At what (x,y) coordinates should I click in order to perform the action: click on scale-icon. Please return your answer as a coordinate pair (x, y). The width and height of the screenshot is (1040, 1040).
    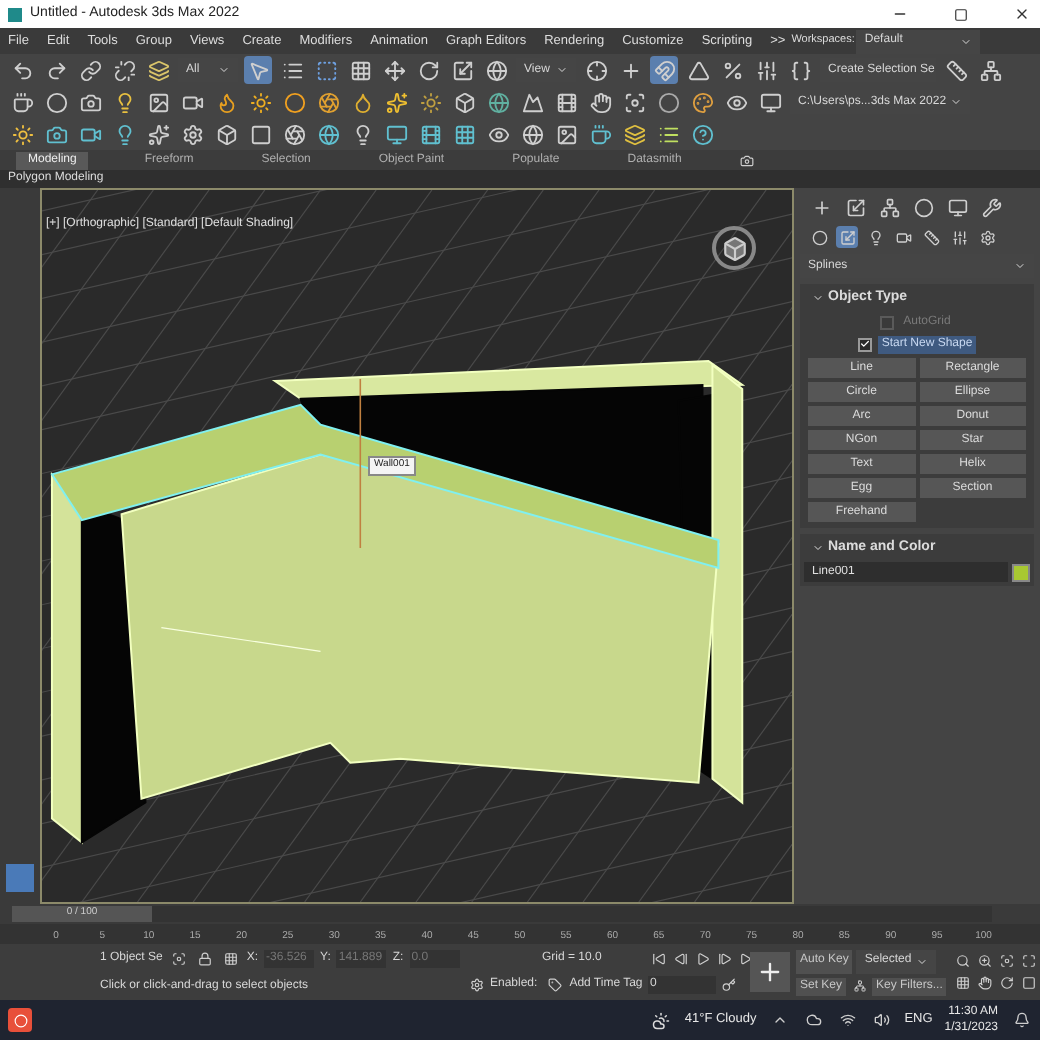
    Looking at the image, I should click on (462, 70).